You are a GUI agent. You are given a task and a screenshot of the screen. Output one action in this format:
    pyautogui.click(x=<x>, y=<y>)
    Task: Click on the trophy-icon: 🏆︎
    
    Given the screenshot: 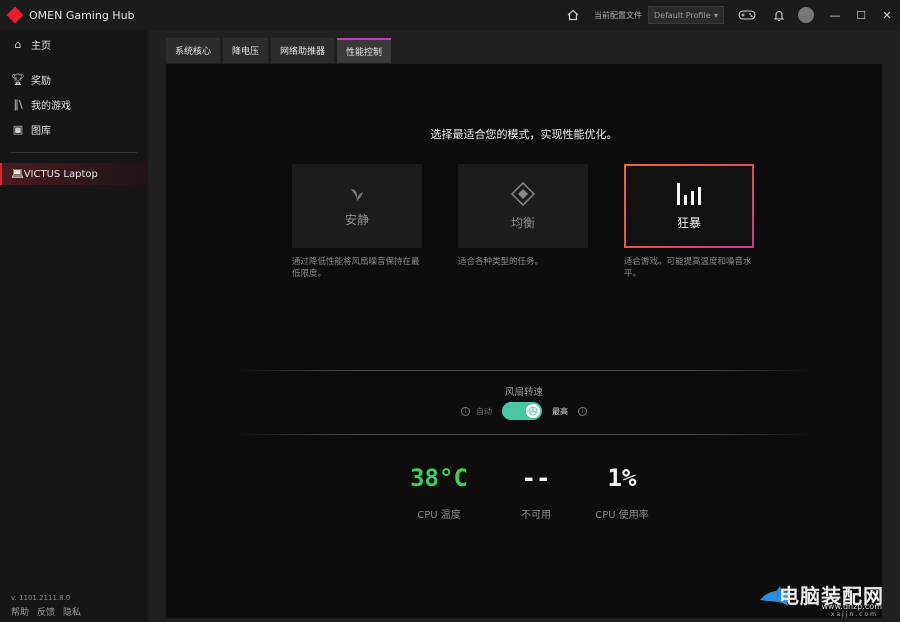 What is the action you would take?
    pyautogui.click(x=18, y=79)
    